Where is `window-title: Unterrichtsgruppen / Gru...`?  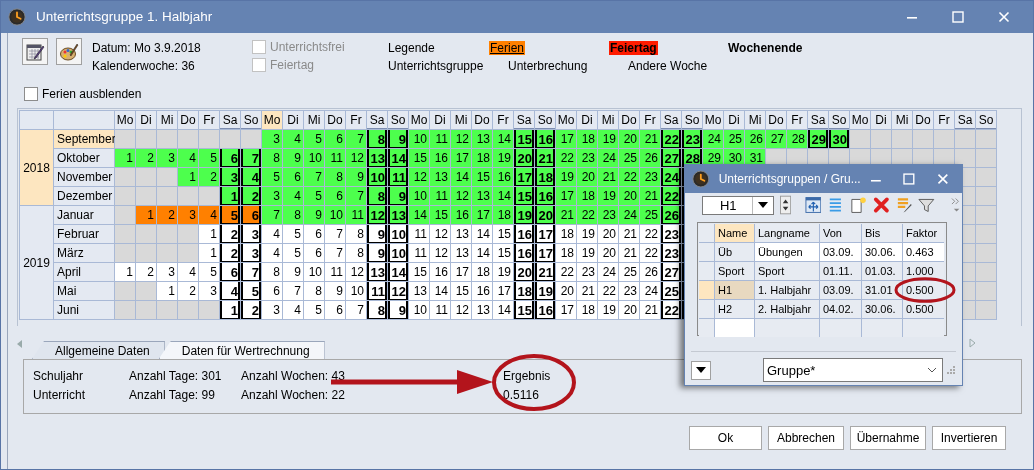 window-title: Unterrichtsgruppen / Gru... is located at coordinates (789, 179).